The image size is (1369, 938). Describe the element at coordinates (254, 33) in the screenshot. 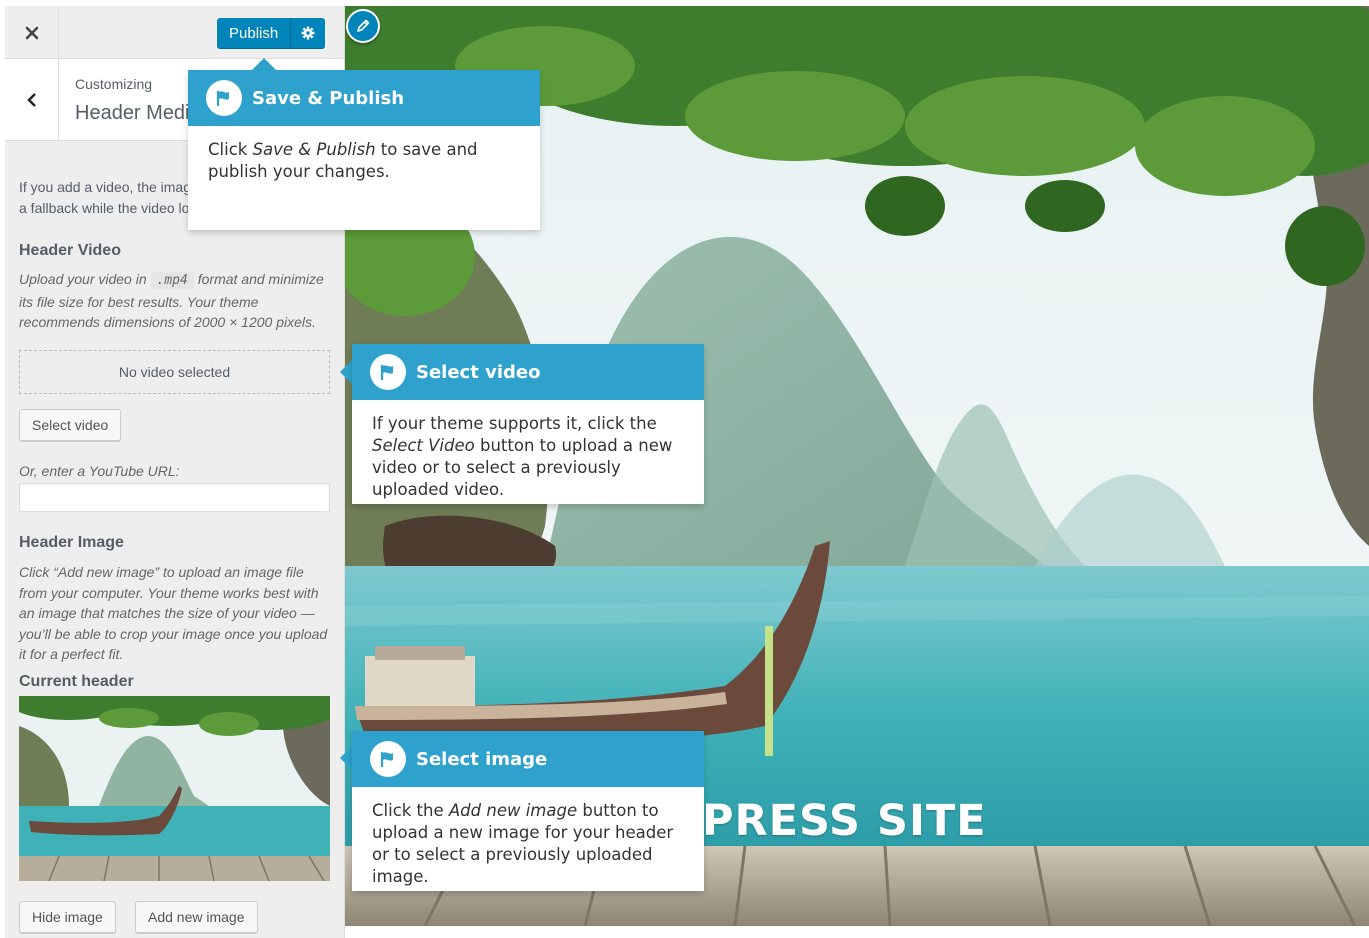

I see `publish-button: Publish` at that location.